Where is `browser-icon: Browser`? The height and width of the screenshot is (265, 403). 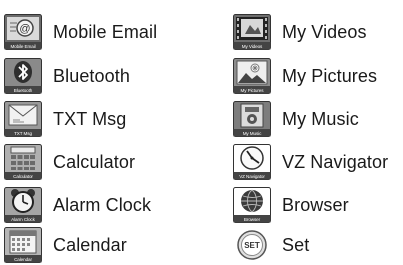
browser-icon: Browser is located at coordinates (252, 205).